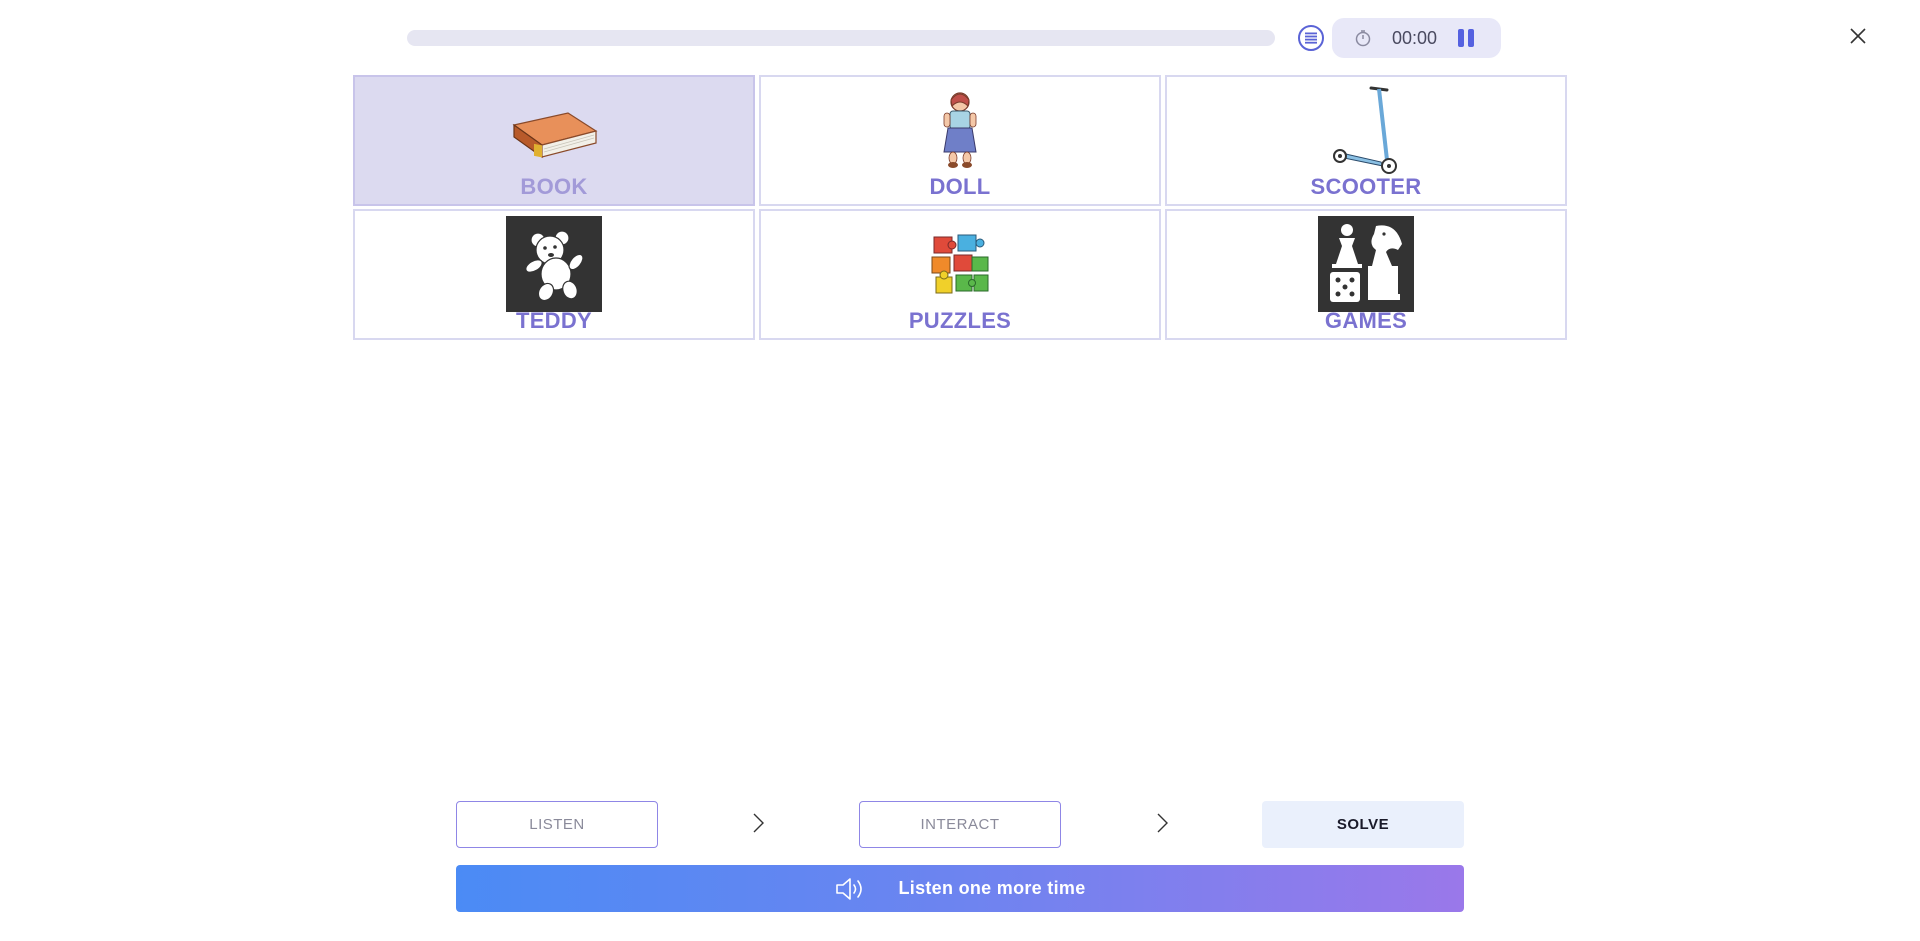 The image size is (1920, 941). Describe the element at coordinates (557, 824) in the screenshot. I see `step-listen-button: LISTEN` at that location.